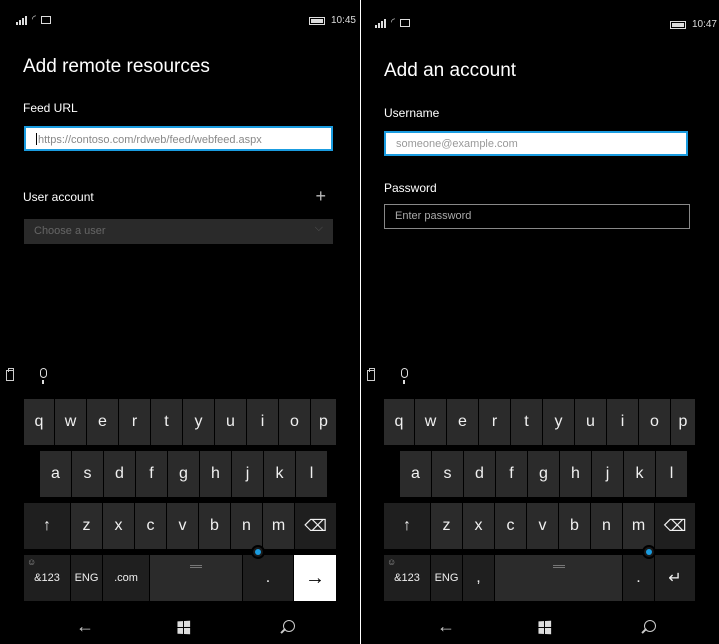 This screenshot has height=644, width=719. What do you see at coordinates (433, 216) in the screenshot?
I see `password-placeholder: Enter password` at bounding box center [433, 216].